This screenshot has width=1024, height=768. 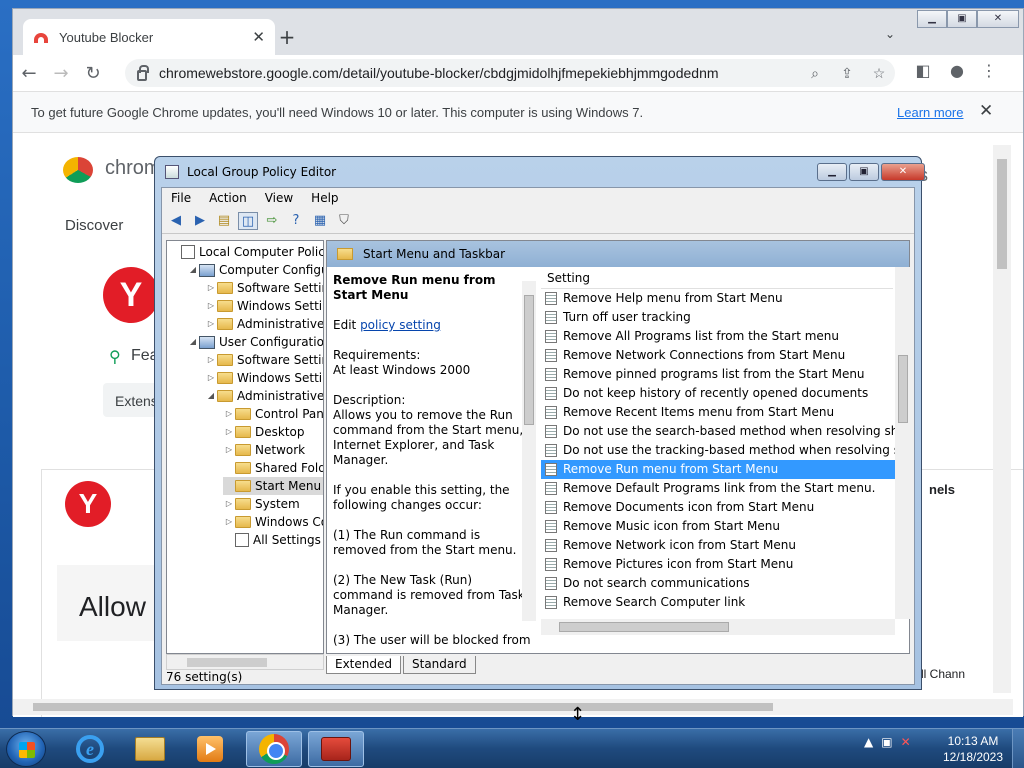 I want to click on edit-policy-setting-link: policy setting, so click(x=400, y=325).